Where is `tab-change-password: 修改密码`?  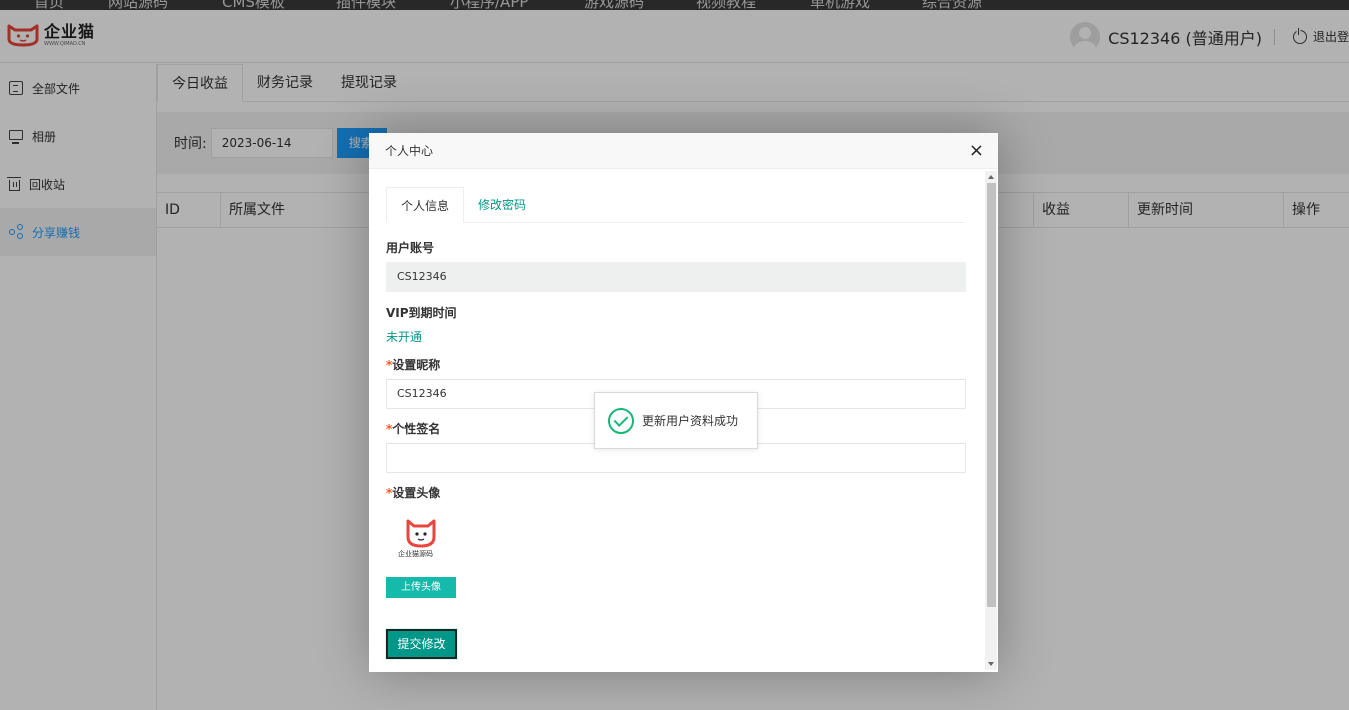 tab-change-password: 修改密码 is located at coordinates (502, 204).